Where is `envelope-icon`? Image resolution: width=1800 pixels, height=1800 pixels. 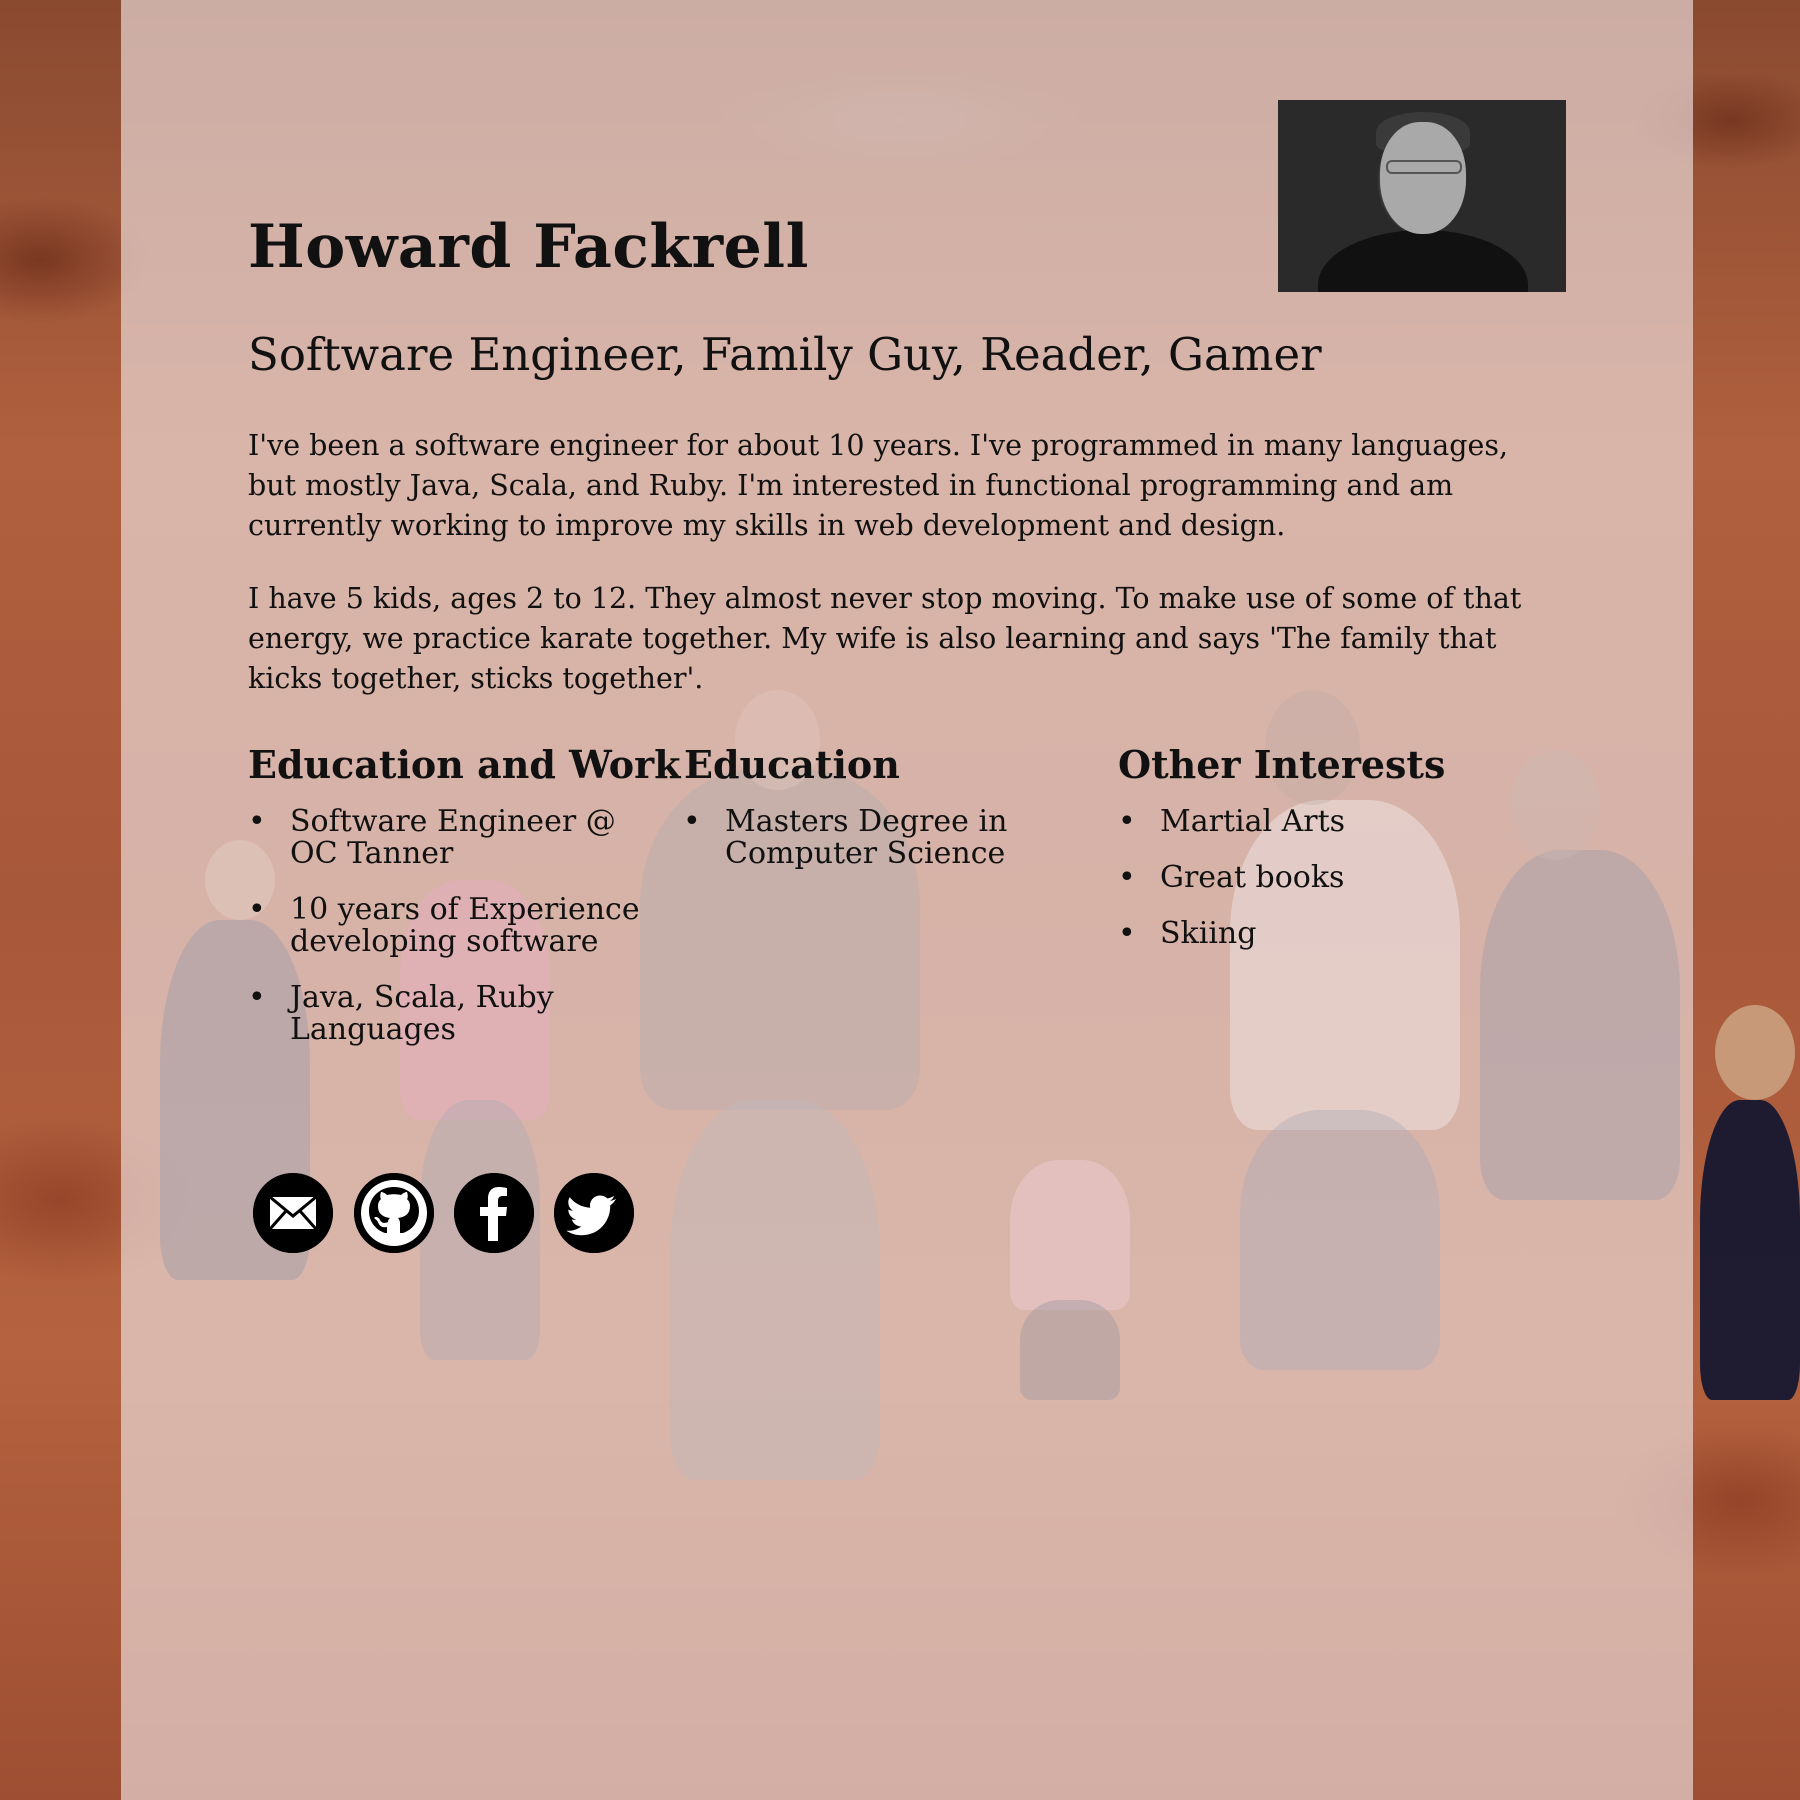 envelope-icon is located at coordinates (293, 1213).